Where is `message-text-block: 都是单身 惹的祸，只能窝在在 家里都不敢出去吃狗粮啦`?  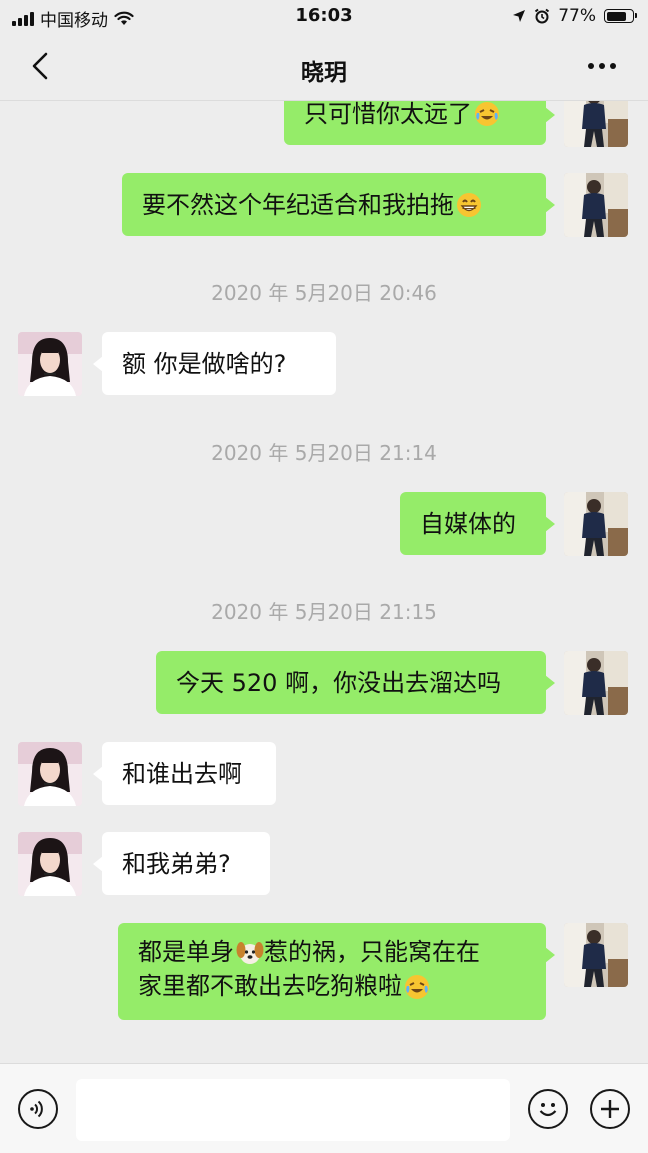
message-text-block: 都是单身 惹的祸，只能窝在在 家里都不敢出去吃狗粮啦 is located at coordinates (309, 969).